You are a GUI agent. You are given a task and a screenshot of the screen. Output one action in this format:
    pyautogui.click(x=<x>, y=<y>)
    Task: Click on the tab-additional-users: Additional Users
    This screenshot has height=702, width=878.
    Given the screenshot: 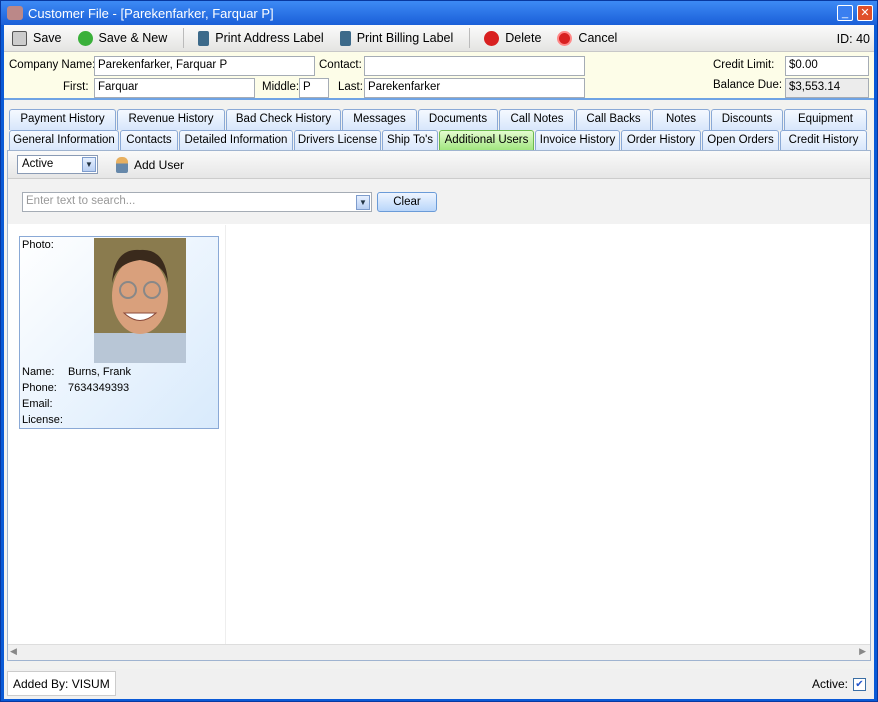 What is the action you would take?
    pyautogui.click(x=486, y=140)
    